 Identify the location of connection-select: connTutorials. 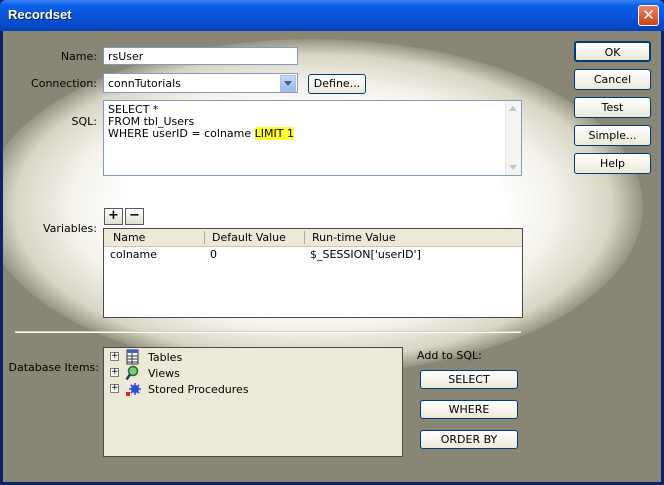
(200, 83).